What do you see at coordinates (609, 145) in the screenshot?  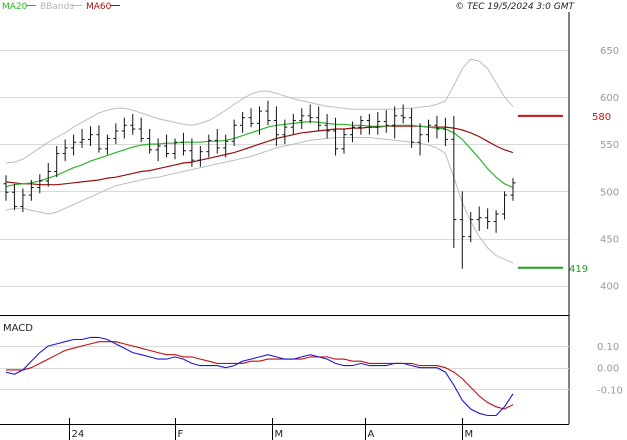 I see `price-tick-label: 550` at bounding box center [609, 145].